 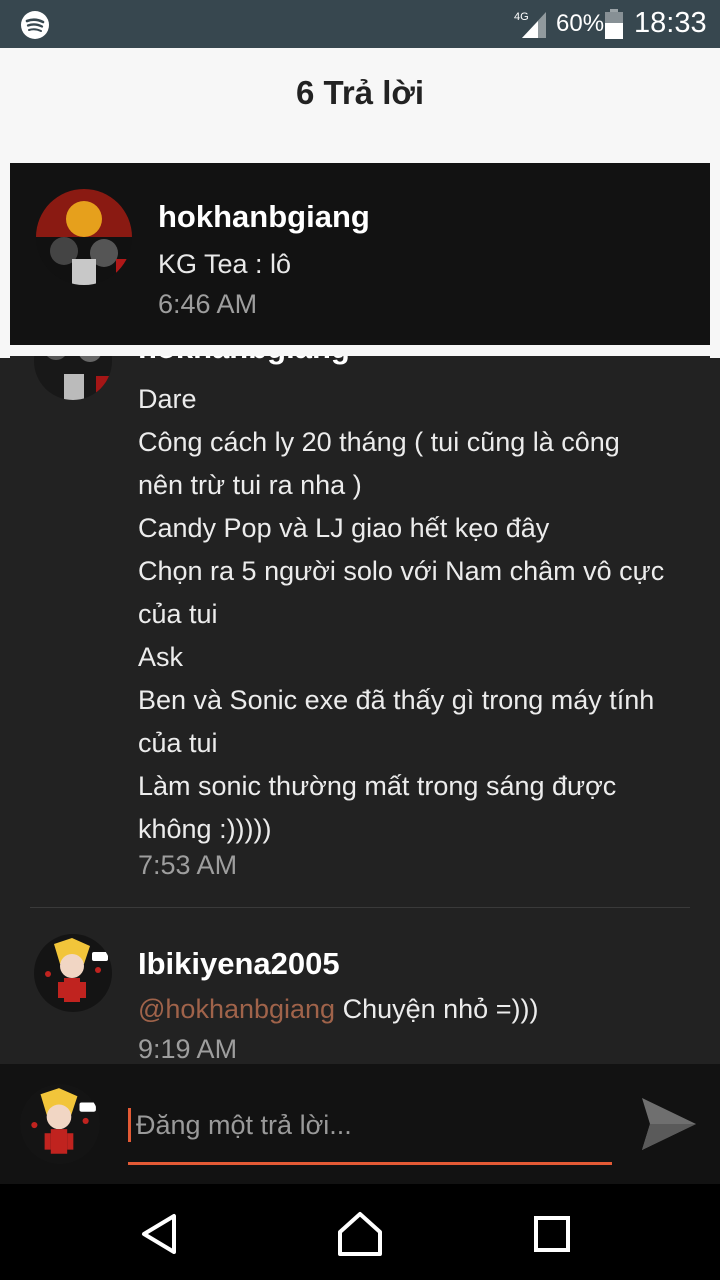 I want to click on user-mention-link: @hokhanbgiang, so click(x=236, y=1009).